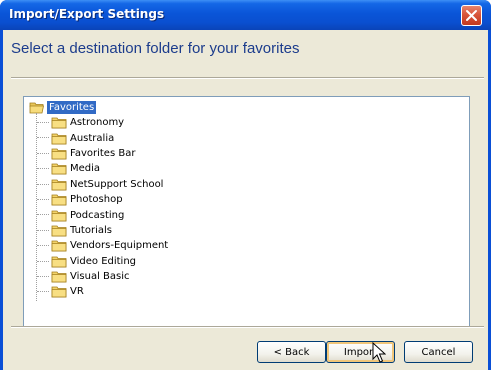  What do you see at coordinates (91, 230) in the screenshot?
I see `tree-item-label: Tutorials` at bounding box center [91, 230].